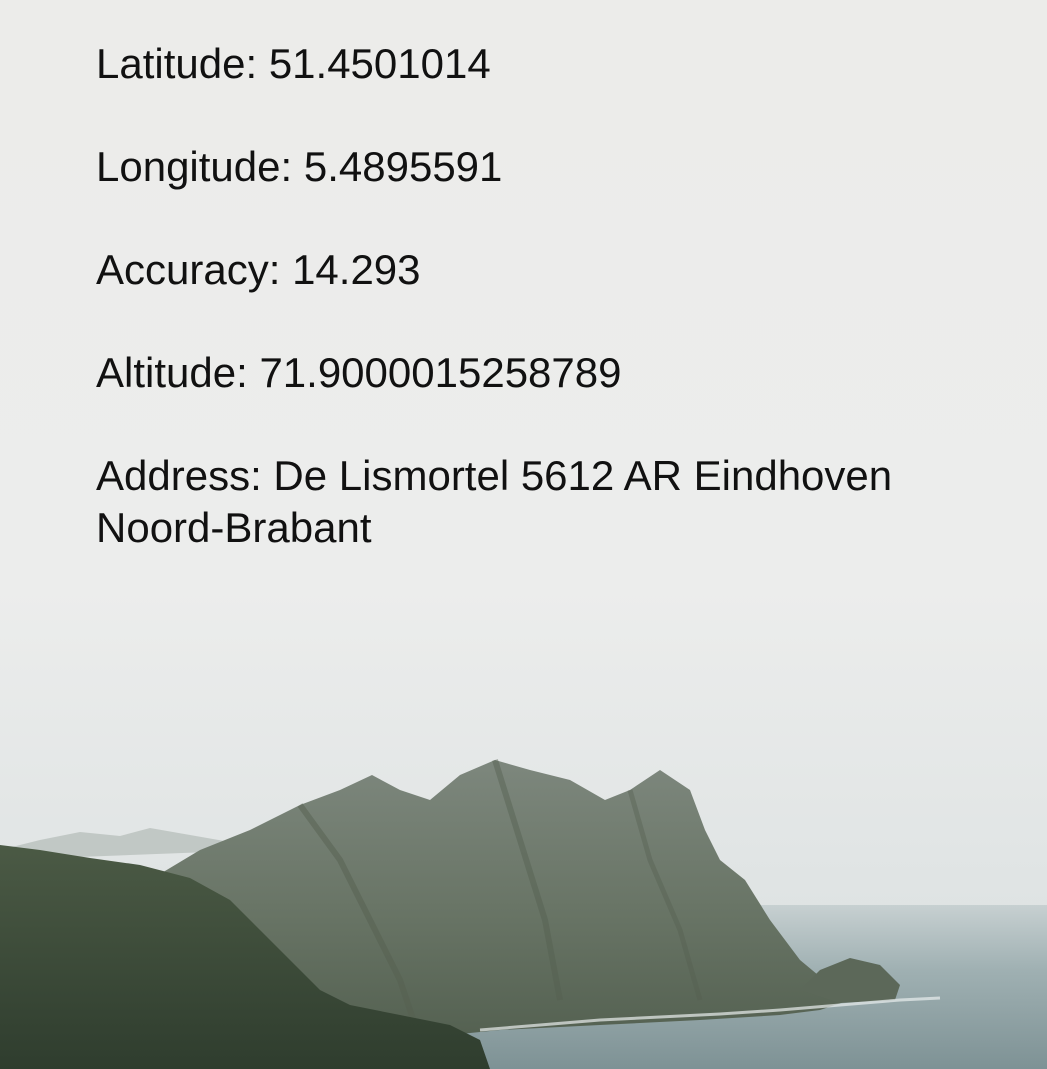 Image resolution: width=1047 pixels, height=1069 pixels. Describe the element at coordinates (403, 166) in the screenshot. I see `longitude-value: 5.4895591` at that location.